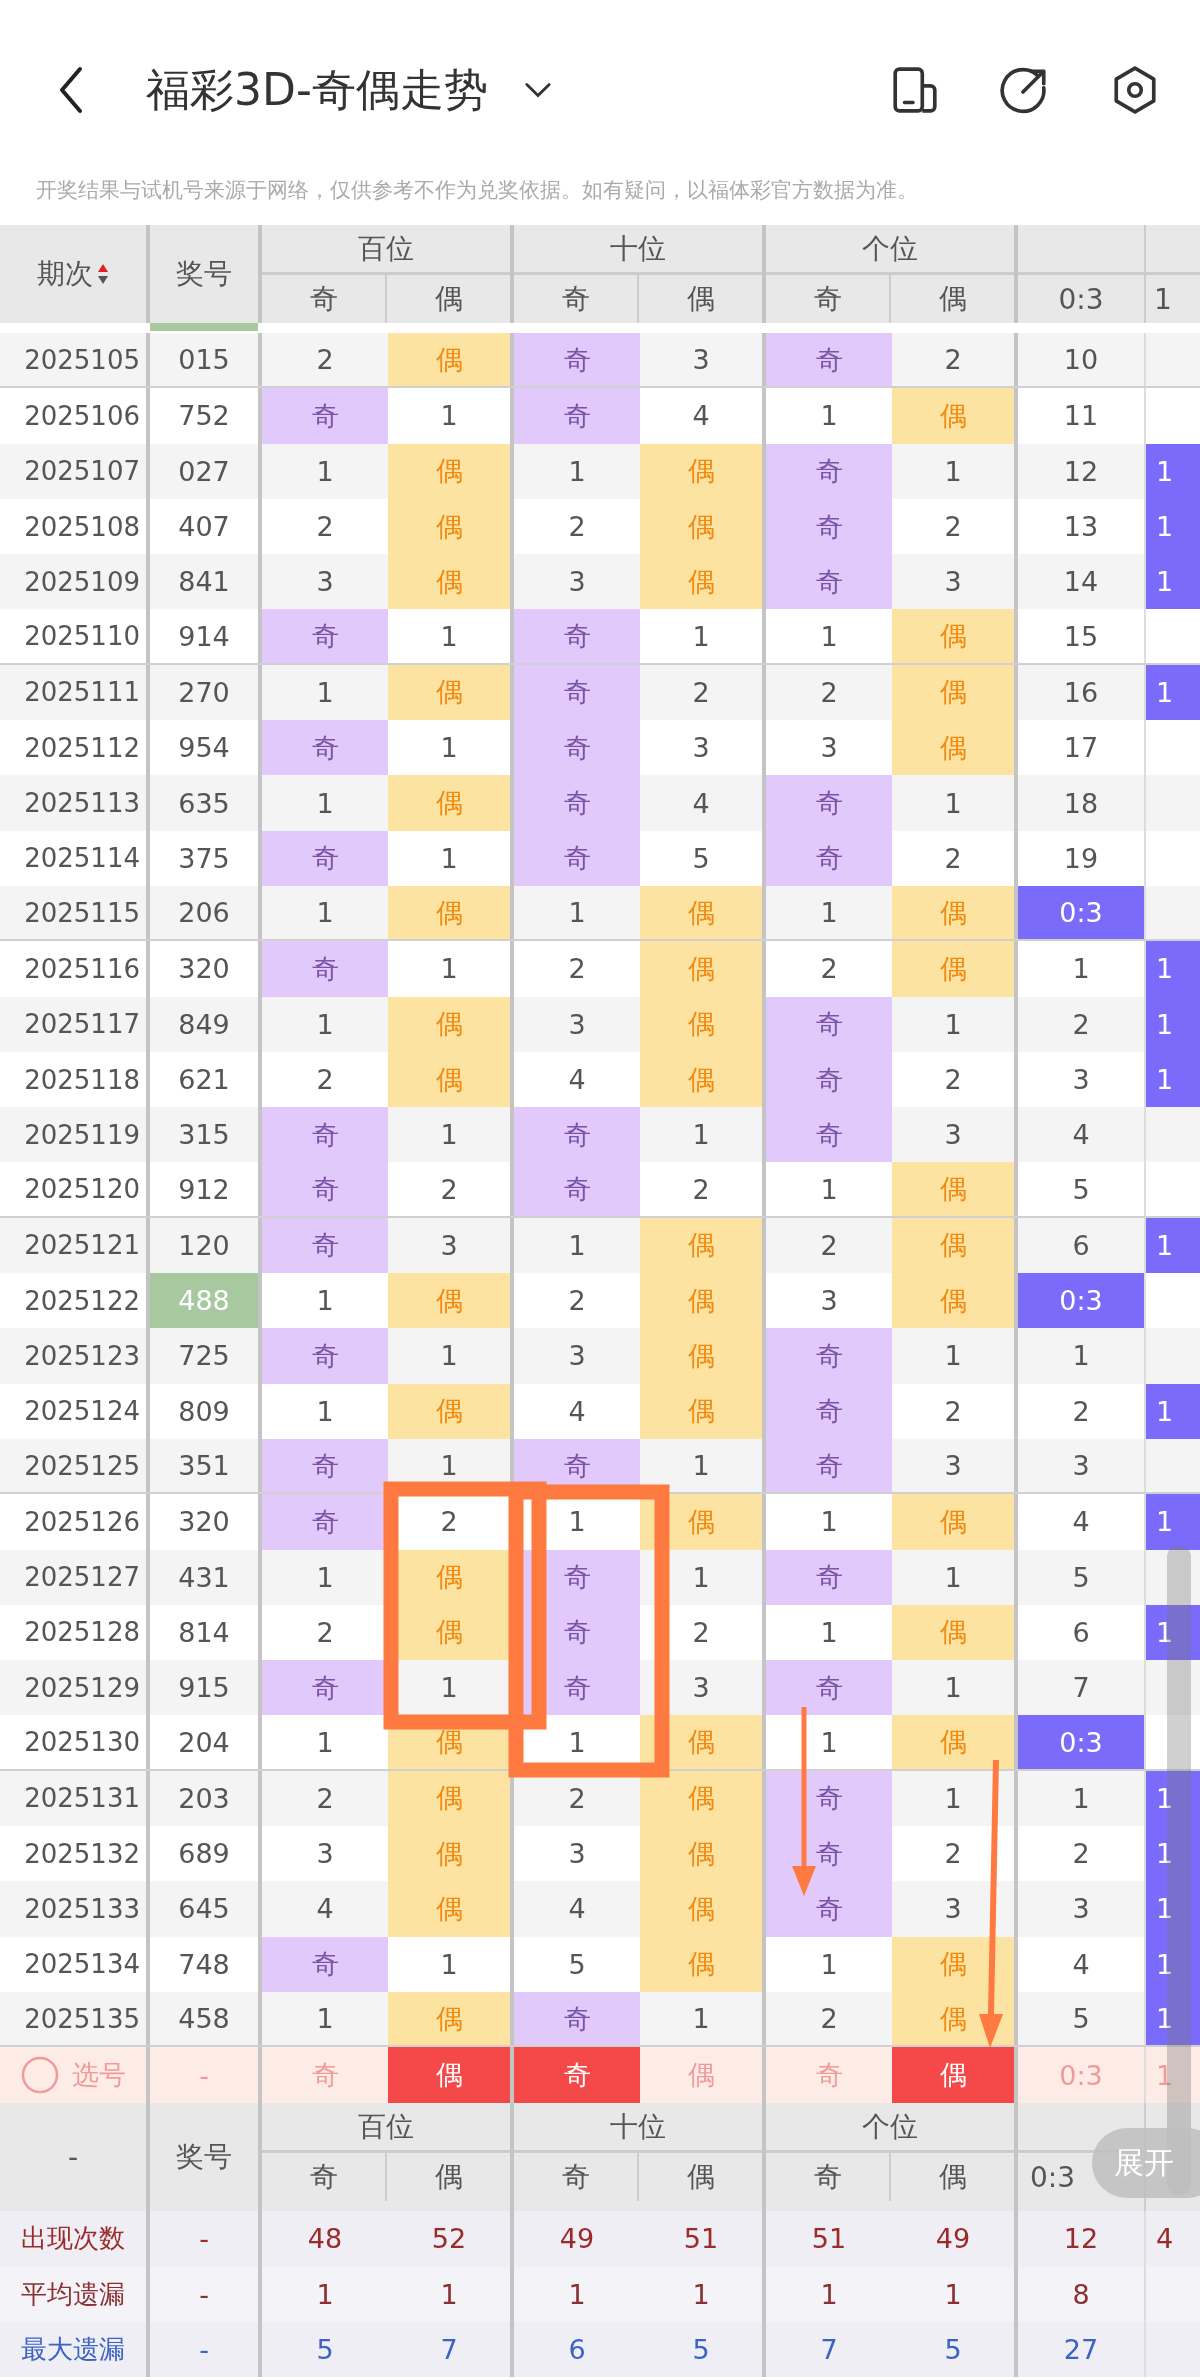 The width and height of the screenshot is (1200, 2380). I want to click on column-header: 偶, so click(447, 2177).